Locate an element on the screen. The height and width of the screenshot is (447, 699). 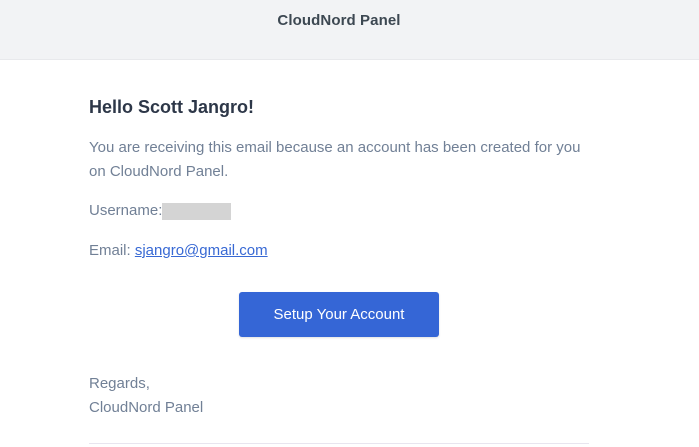
email-line: Email: sjangro@gmail.com is located at coordinates (178, 251).